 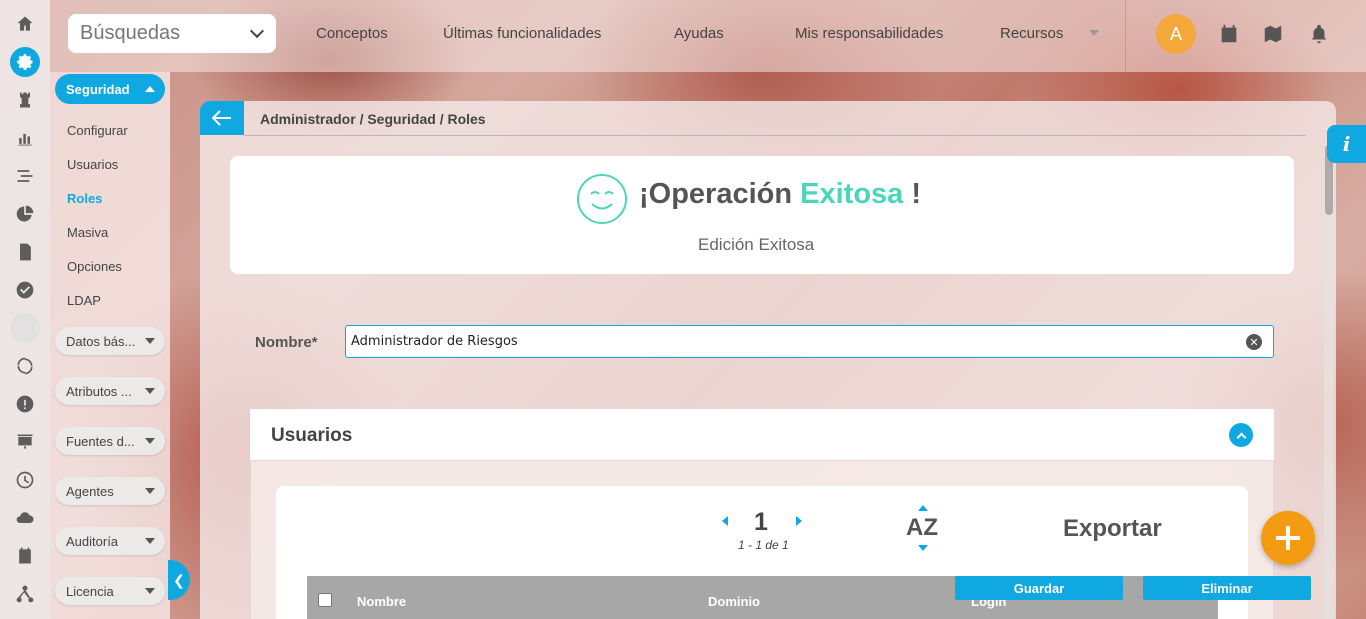 I want to click on sidebar-item-configurar: Configurar, so click(x=97, y=130).